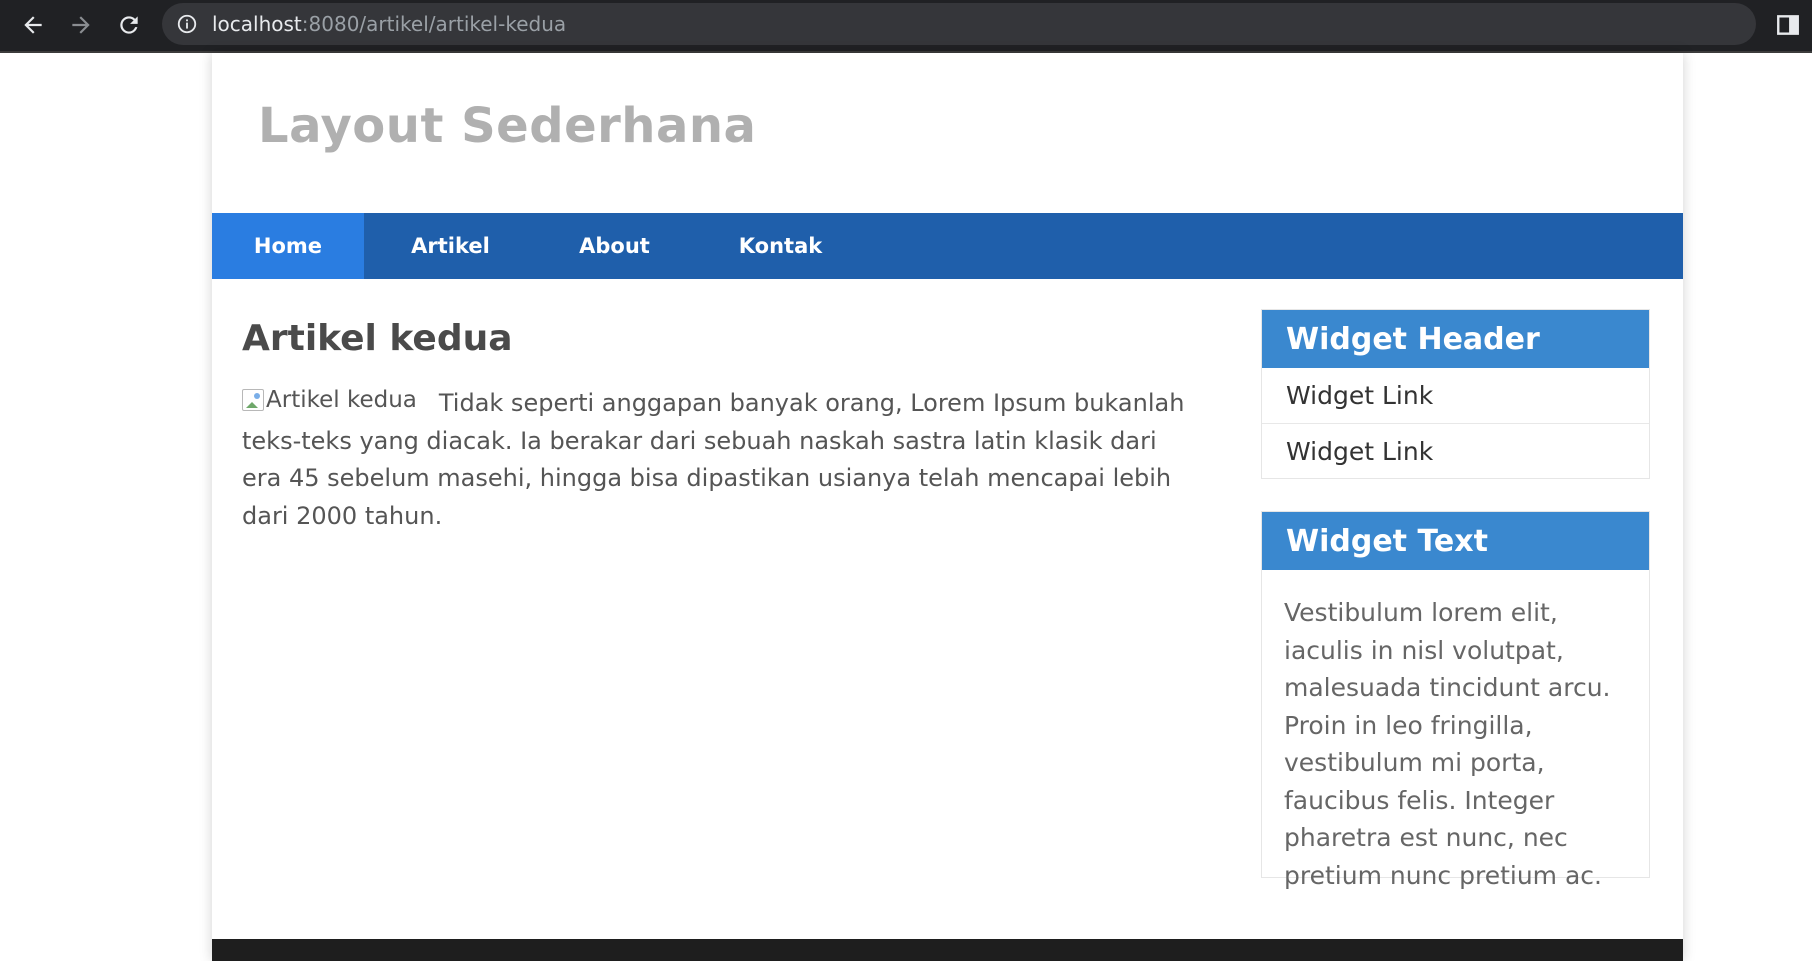 This screenshot has height=961, width=1812. I want to click on site-header: Layout Sederhana, so click(947, 133).